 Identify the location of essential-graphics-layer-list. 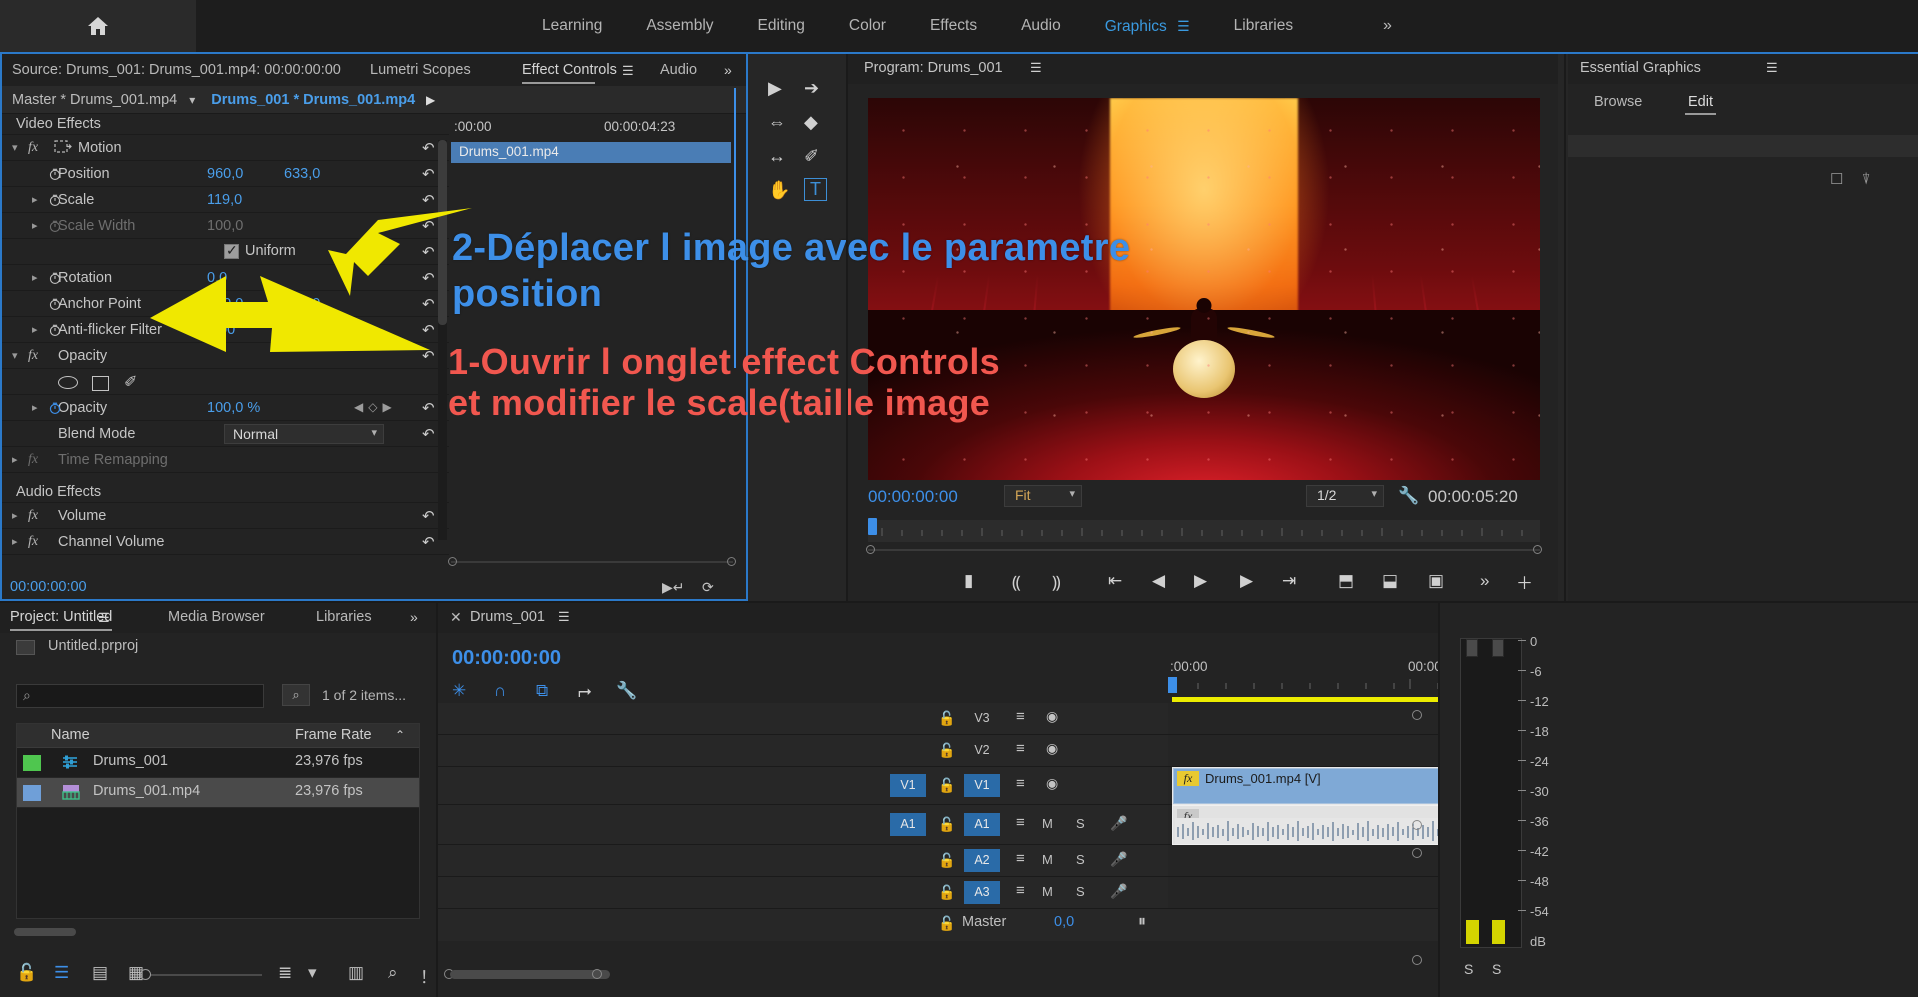
(1743, 146).